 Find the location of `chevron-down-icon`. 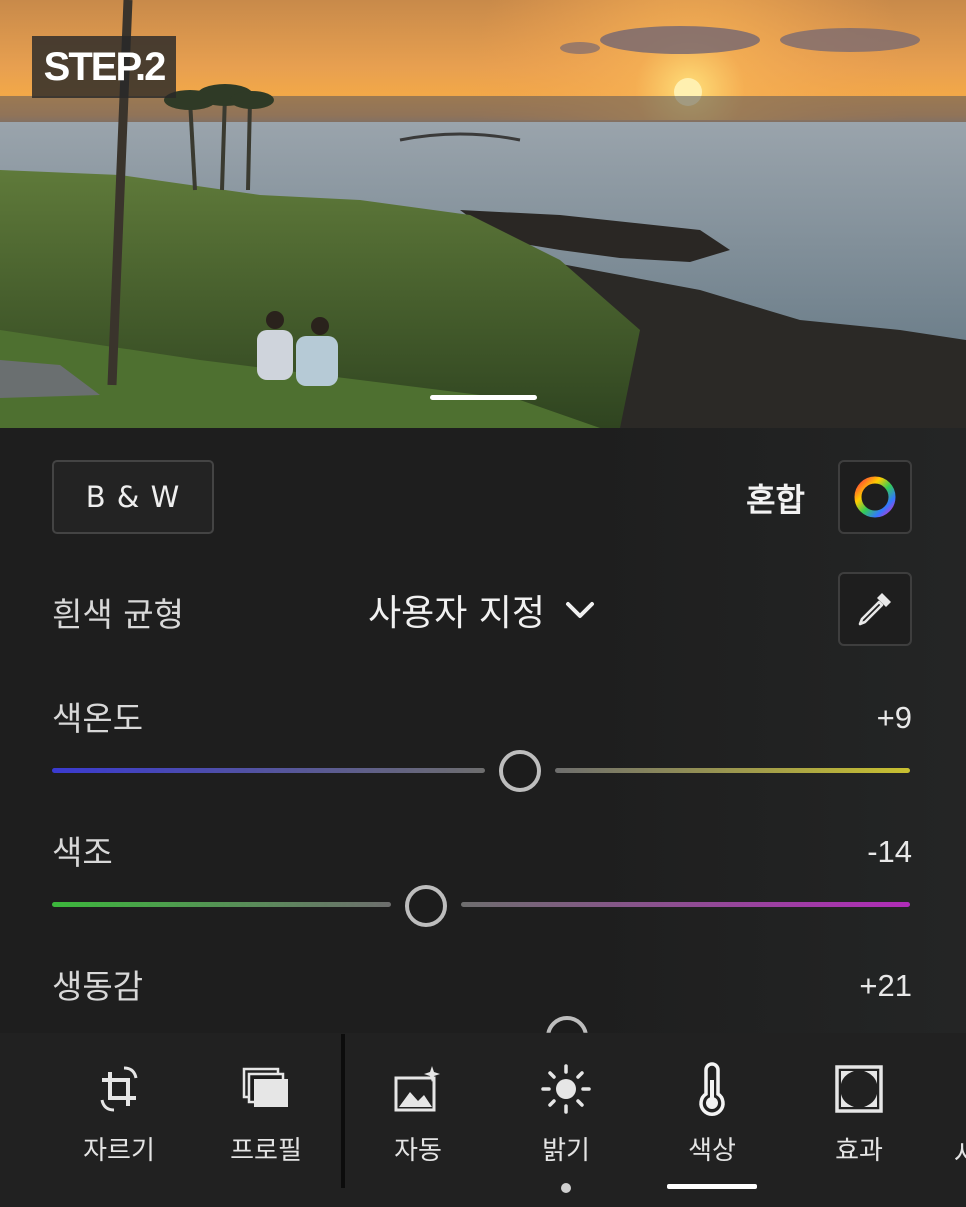

chevron-down-icon is located at coordinates (580, 610).